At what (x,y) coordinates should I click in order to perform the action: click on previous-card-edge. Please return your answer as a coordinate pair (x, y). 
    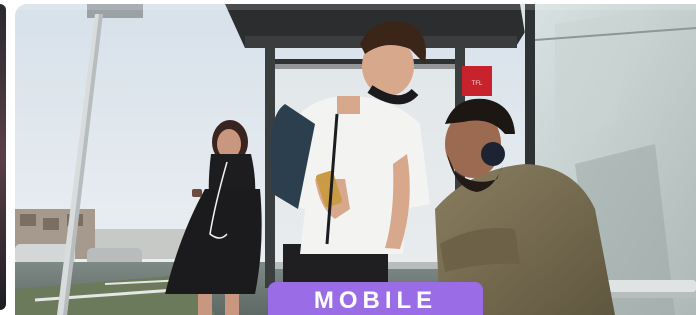
    Looking at the image, I should click on (3, 157).